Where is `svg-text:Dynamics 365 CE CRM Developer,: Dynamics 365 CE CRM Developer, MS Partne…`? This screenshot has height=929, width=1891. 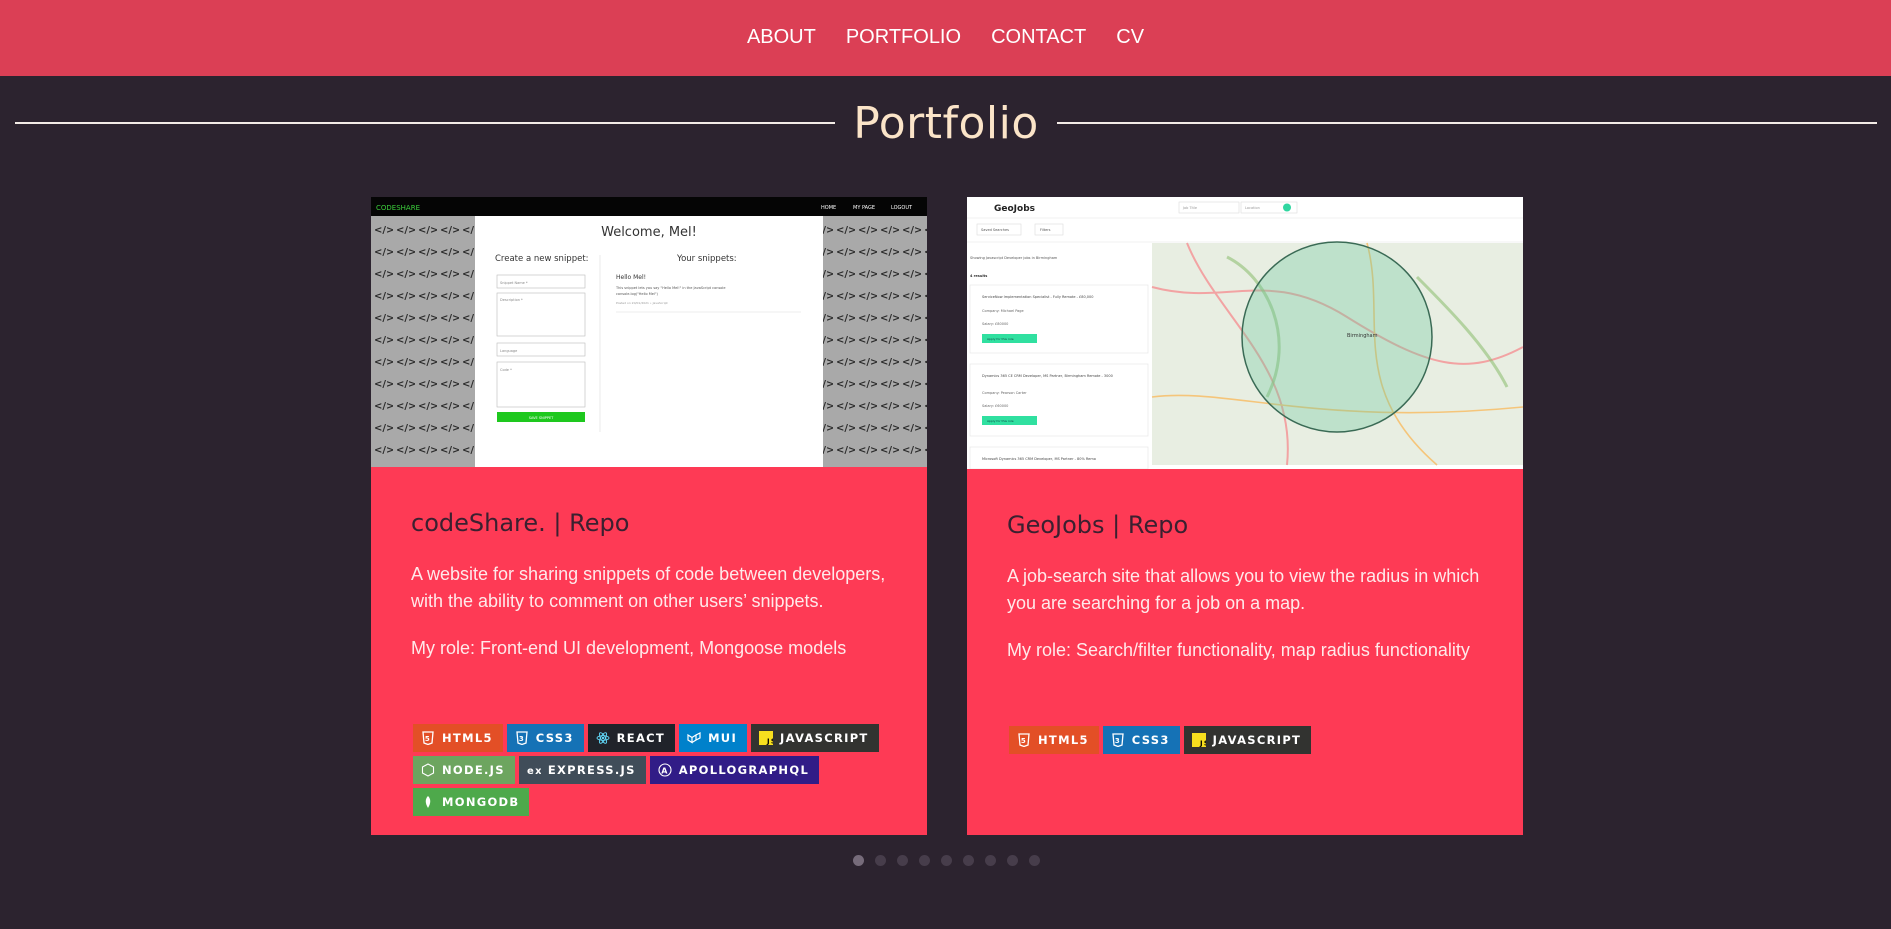 svg-text:Dynamics 365 CE CRM Developer,: Dynamics 365 CE CRM Developer, MS Partne… is located at coordinates (1047, 376).